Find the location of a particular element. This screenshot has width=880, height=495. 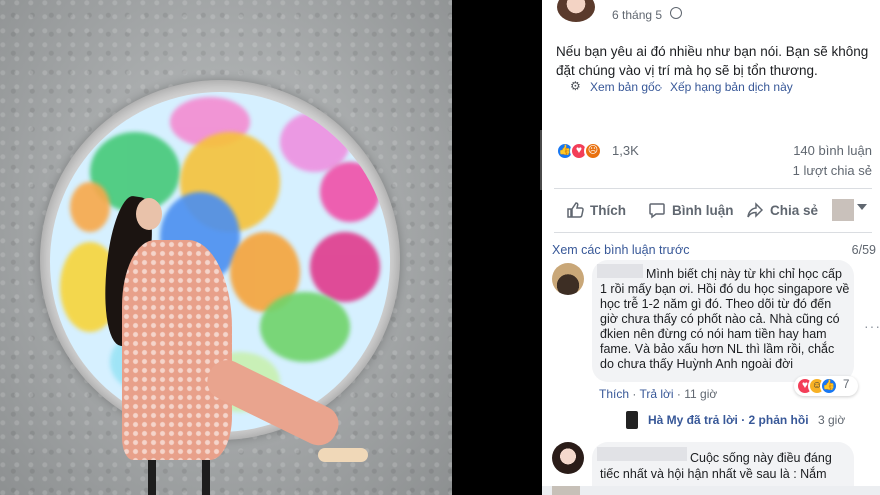

share-button: Chia sẻ is located at coordinates (782, 210).